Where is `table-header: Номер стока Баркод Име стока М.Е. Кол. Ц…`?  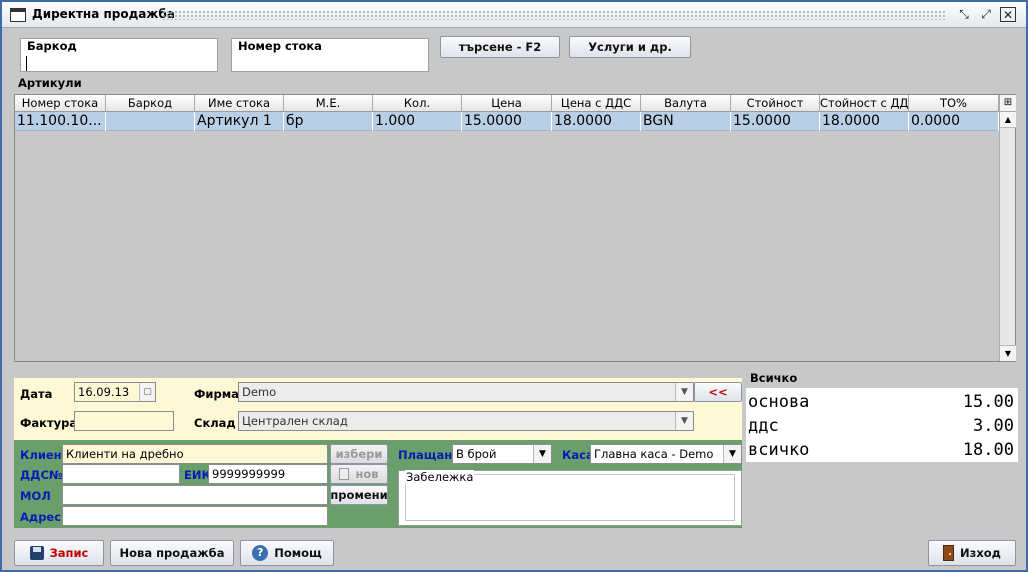
table-header: Номер стока Баркод Име стока М.Е. Кол. Ц… is located at coordinates (507, 103).